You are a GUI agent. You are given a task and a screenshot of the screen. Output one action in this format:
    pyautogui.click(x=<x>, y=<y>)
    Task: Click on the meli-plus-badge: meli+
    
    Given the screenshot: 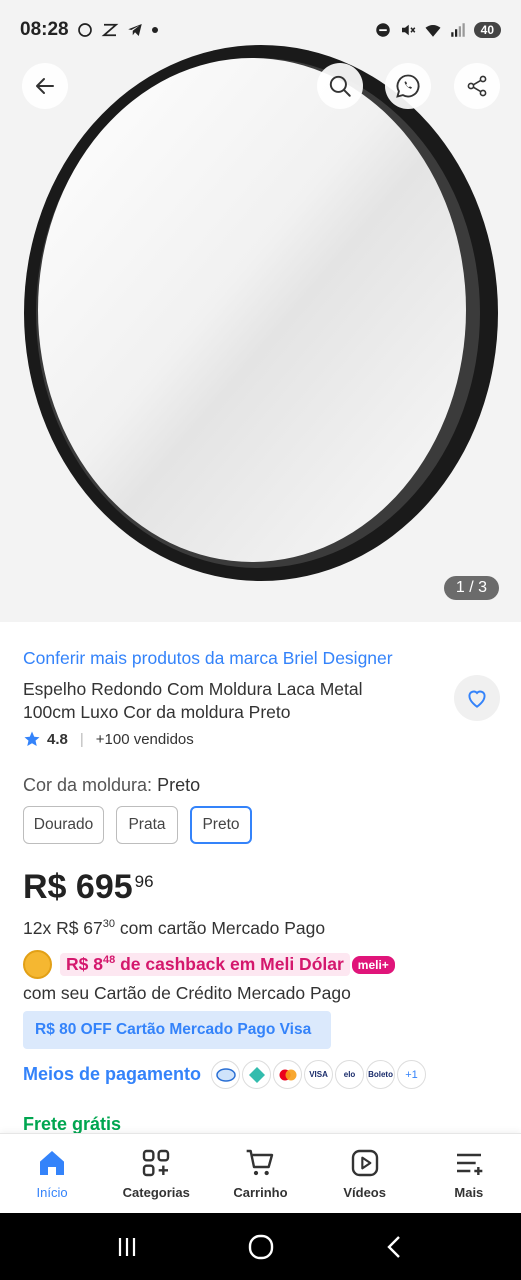 What is the action you would take?
    pyautogui.click(x=373, y=964)
    